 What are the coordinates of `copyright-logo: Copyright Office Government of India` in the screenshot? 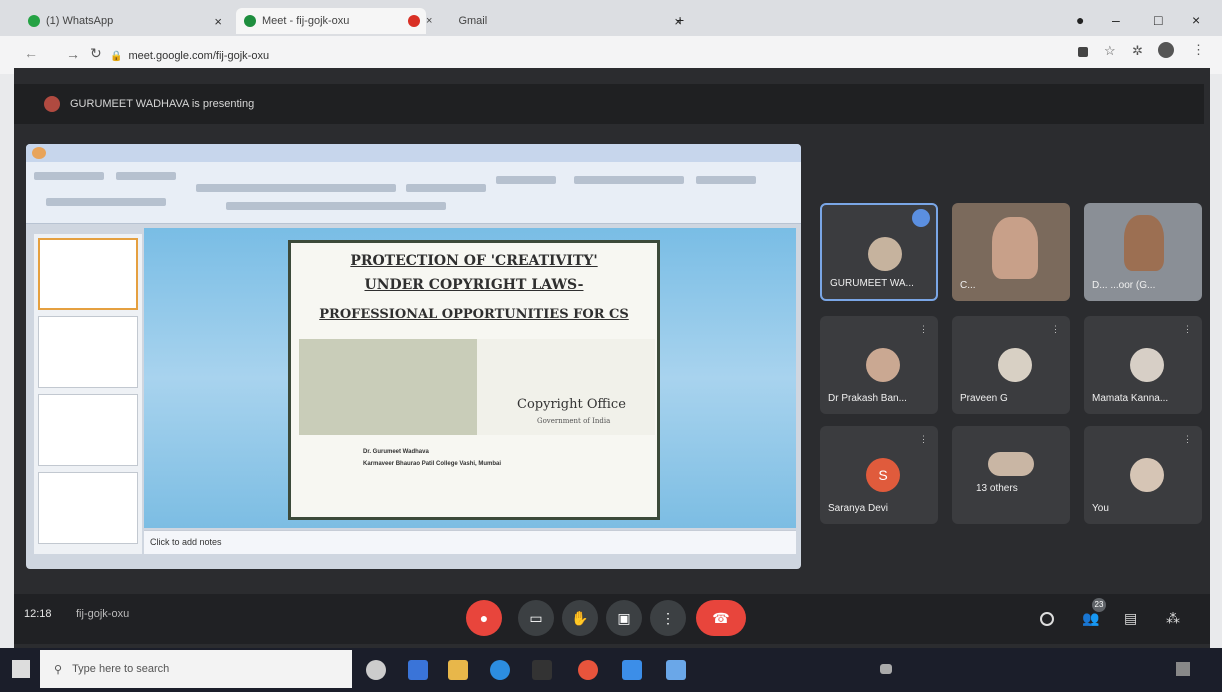 It's located at (566, 387).